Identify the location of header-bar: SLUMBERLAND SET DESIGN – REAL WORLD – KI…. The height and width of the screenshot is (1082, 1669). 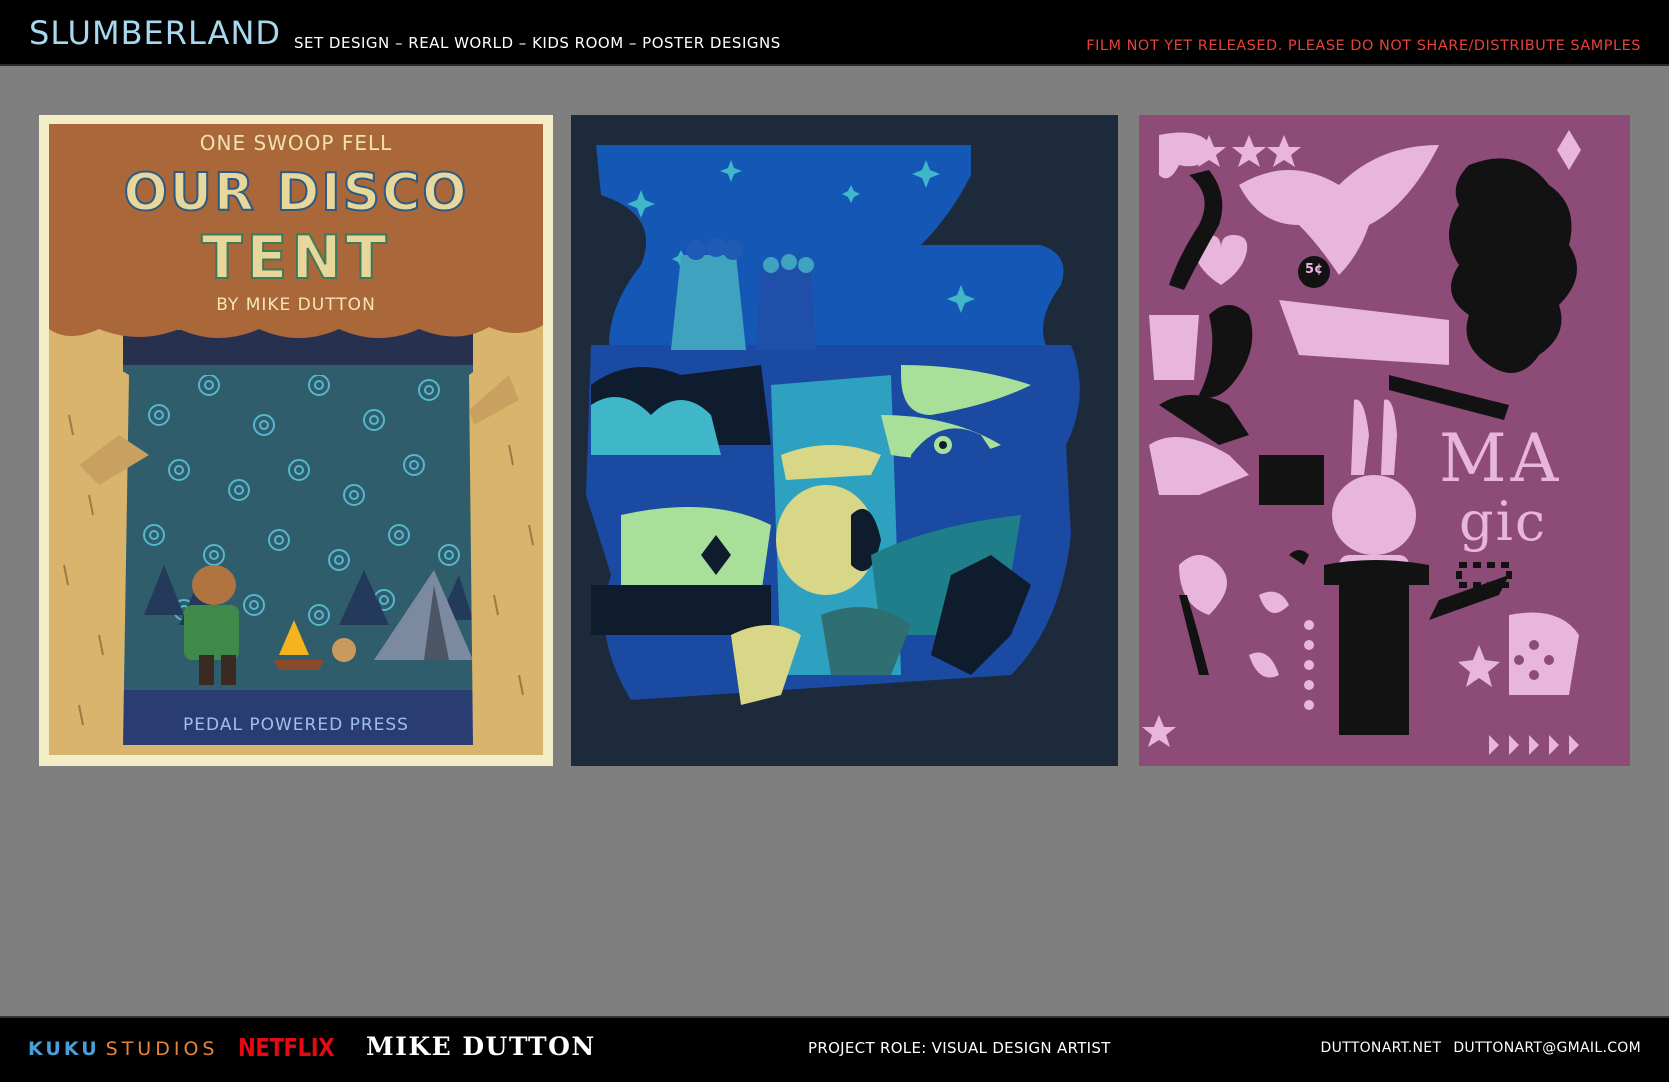
(834, 33).